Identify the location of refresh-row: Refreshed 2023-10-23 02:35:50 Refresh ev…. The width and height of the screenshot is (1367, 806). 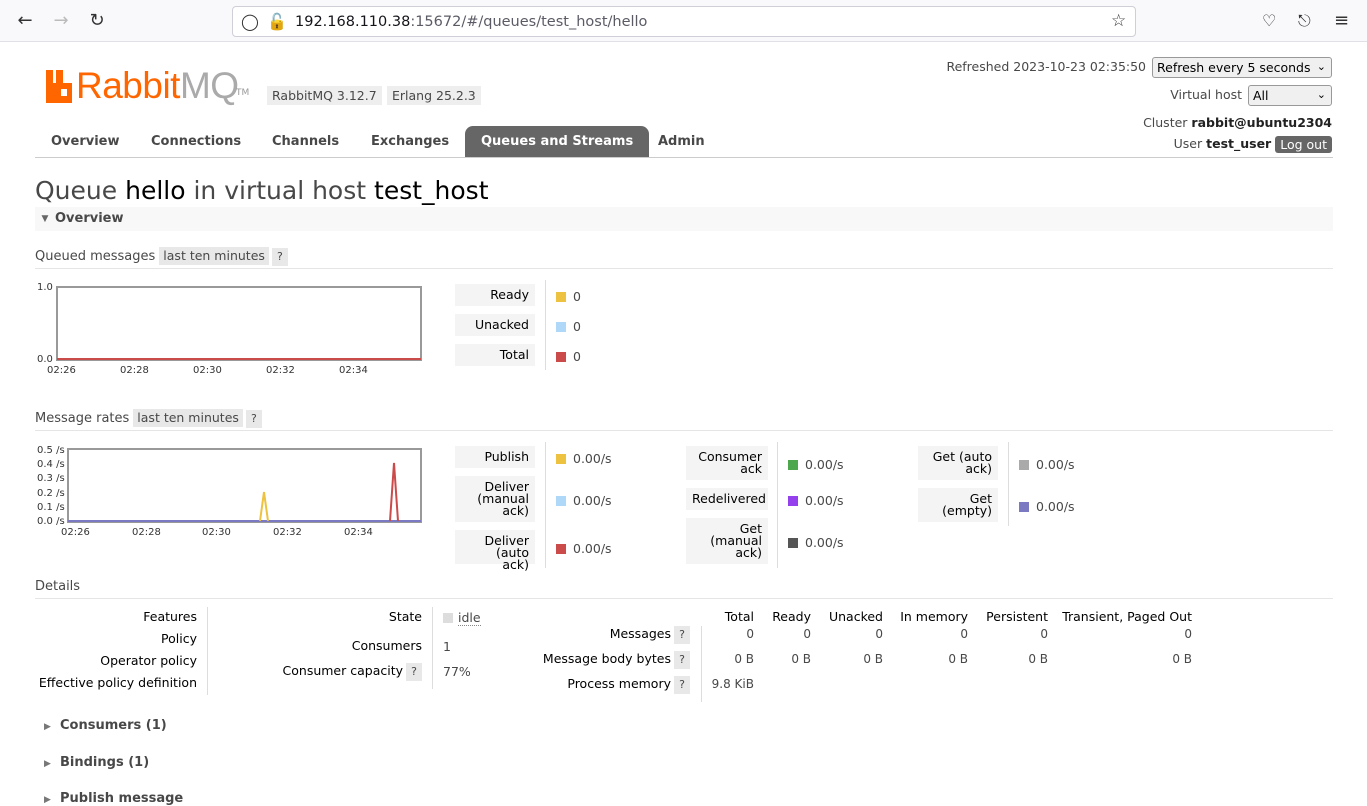
(1139, 67).